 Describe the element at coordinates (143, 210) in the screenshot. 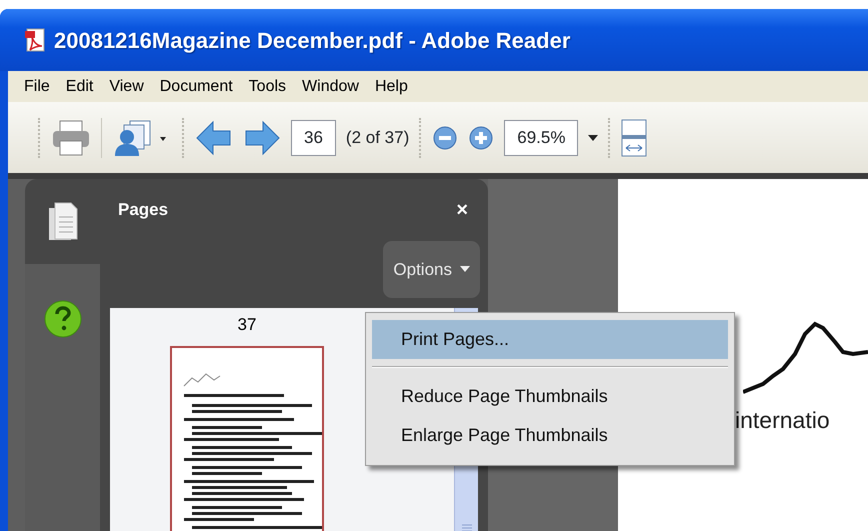

I see `panel-title: Pages` at that location.